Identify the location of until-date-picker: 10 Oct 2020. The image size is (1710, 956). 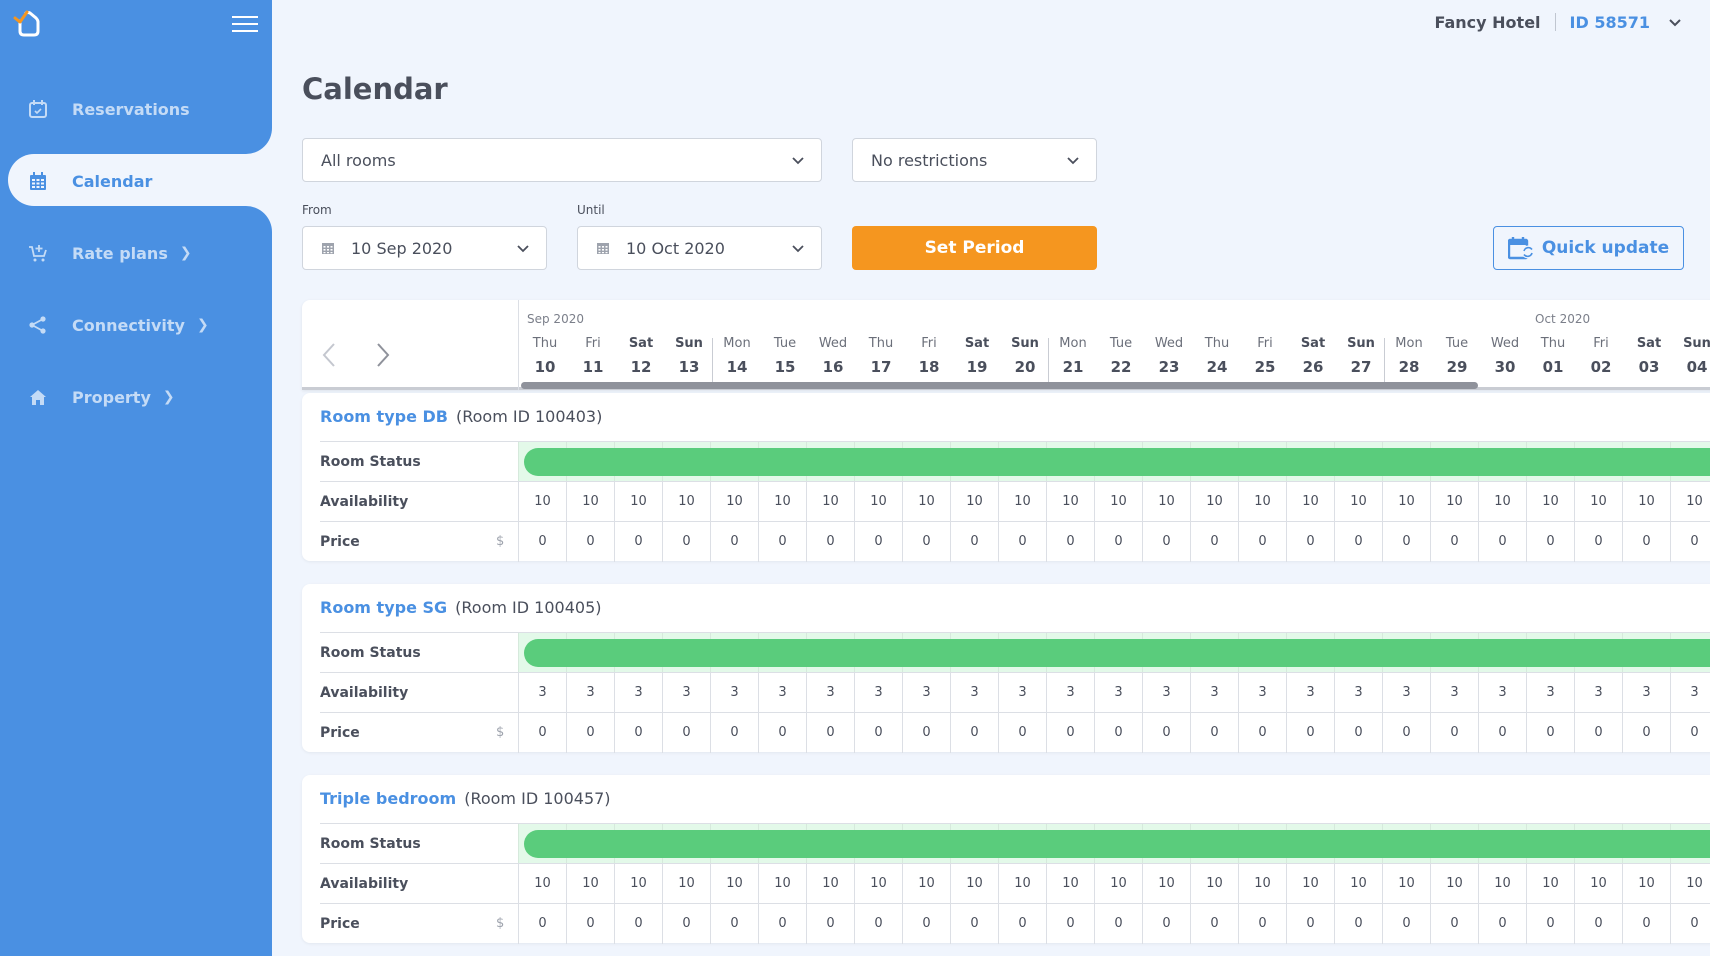
(699, 248).